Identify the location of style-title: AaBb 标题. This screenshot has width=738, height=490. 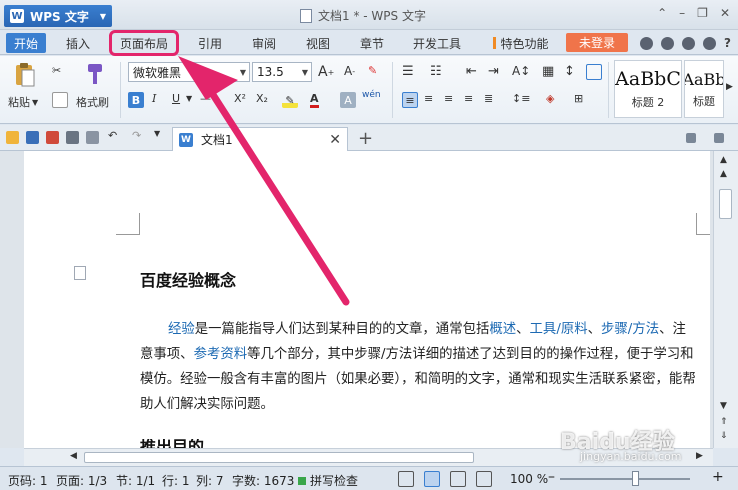
(704, 89).